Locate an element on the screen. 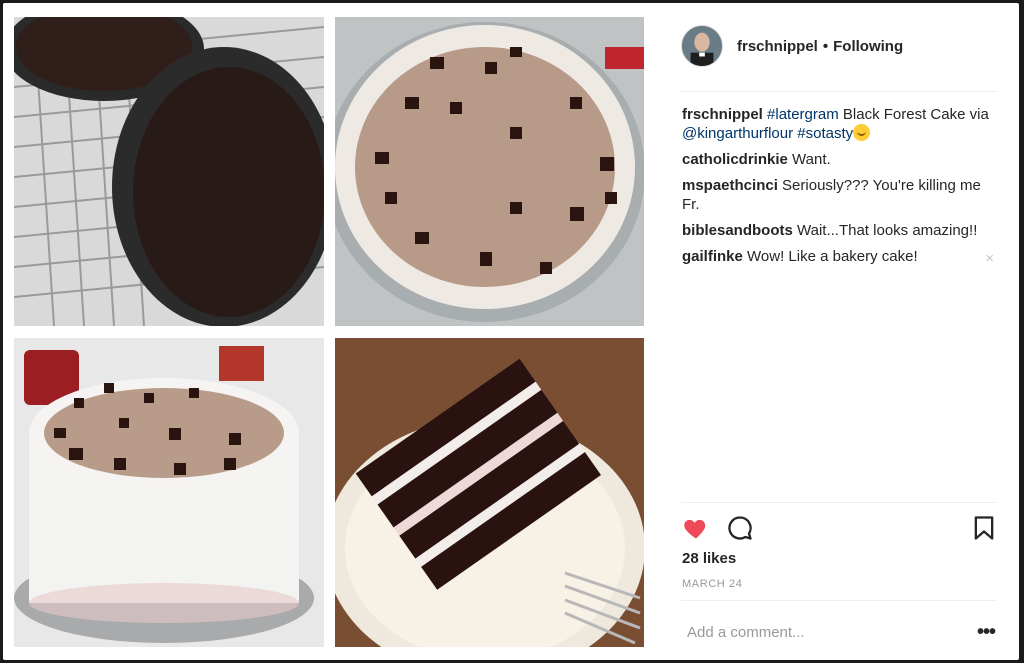 This screenshot has width=1024, height=663. photo-frosted-cake-side is located at coordinates (169, 492).